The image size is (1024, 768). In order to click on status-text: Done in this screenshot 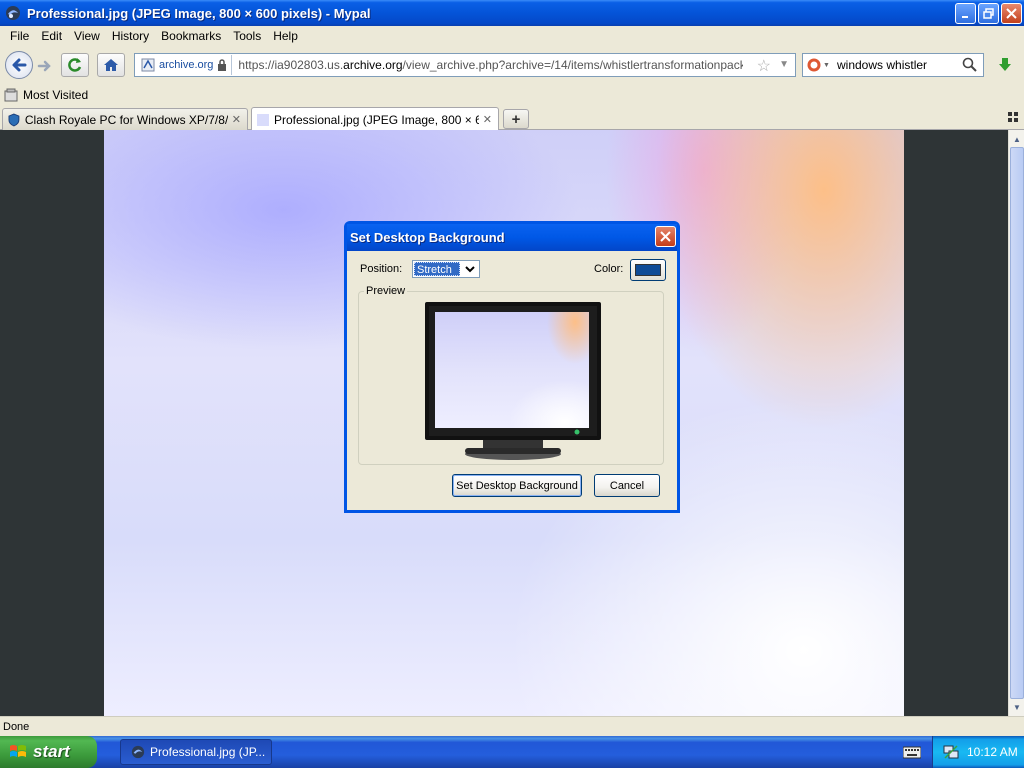, I will do `click(16, 726)`.